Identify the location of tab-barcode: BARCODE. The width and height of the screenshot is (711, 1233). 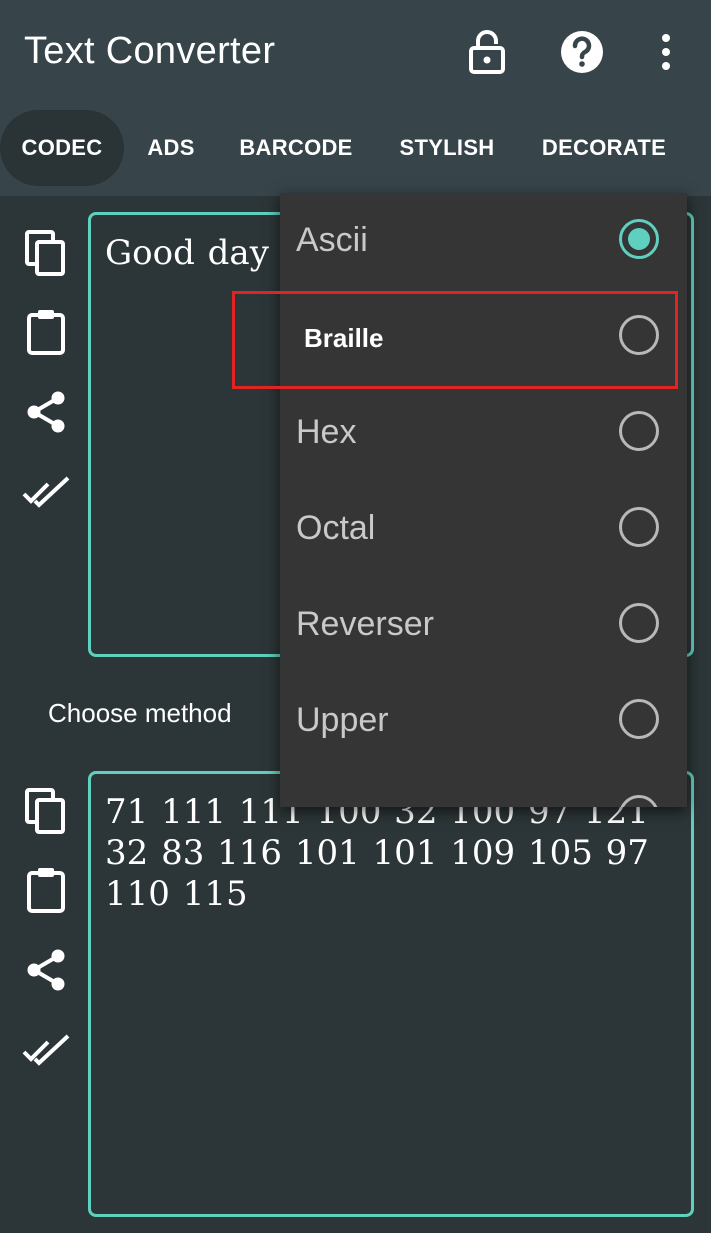
(296, 148).